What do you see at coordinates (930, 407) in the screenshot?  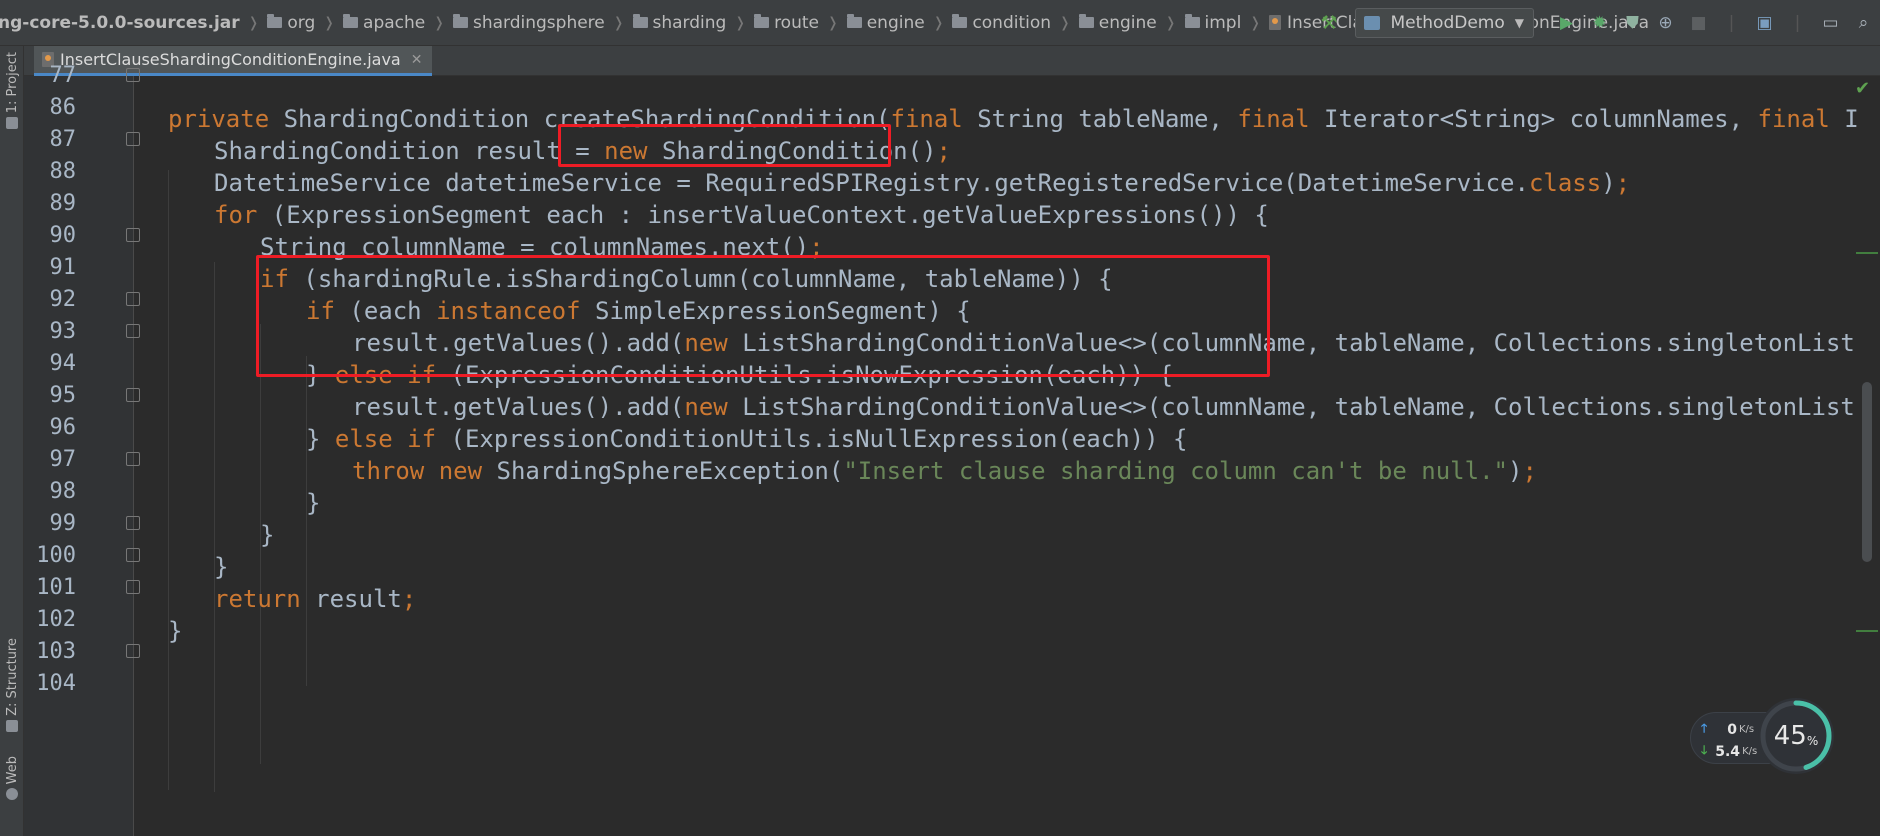 I see `code-token: ListShardingConditionValue` at bounding box center [930, 407].